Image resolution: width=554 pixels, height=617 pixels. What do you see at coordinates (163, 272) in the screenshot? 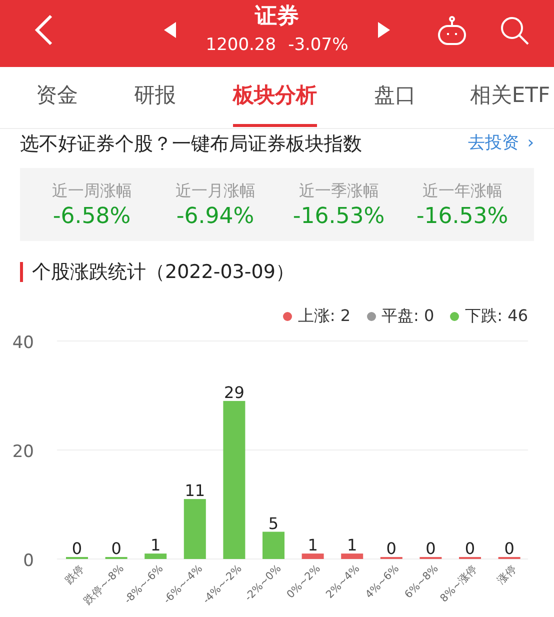
I see `section-title: 个股涨跌统计（2022-03-09）` at bounding box center [163, 272].